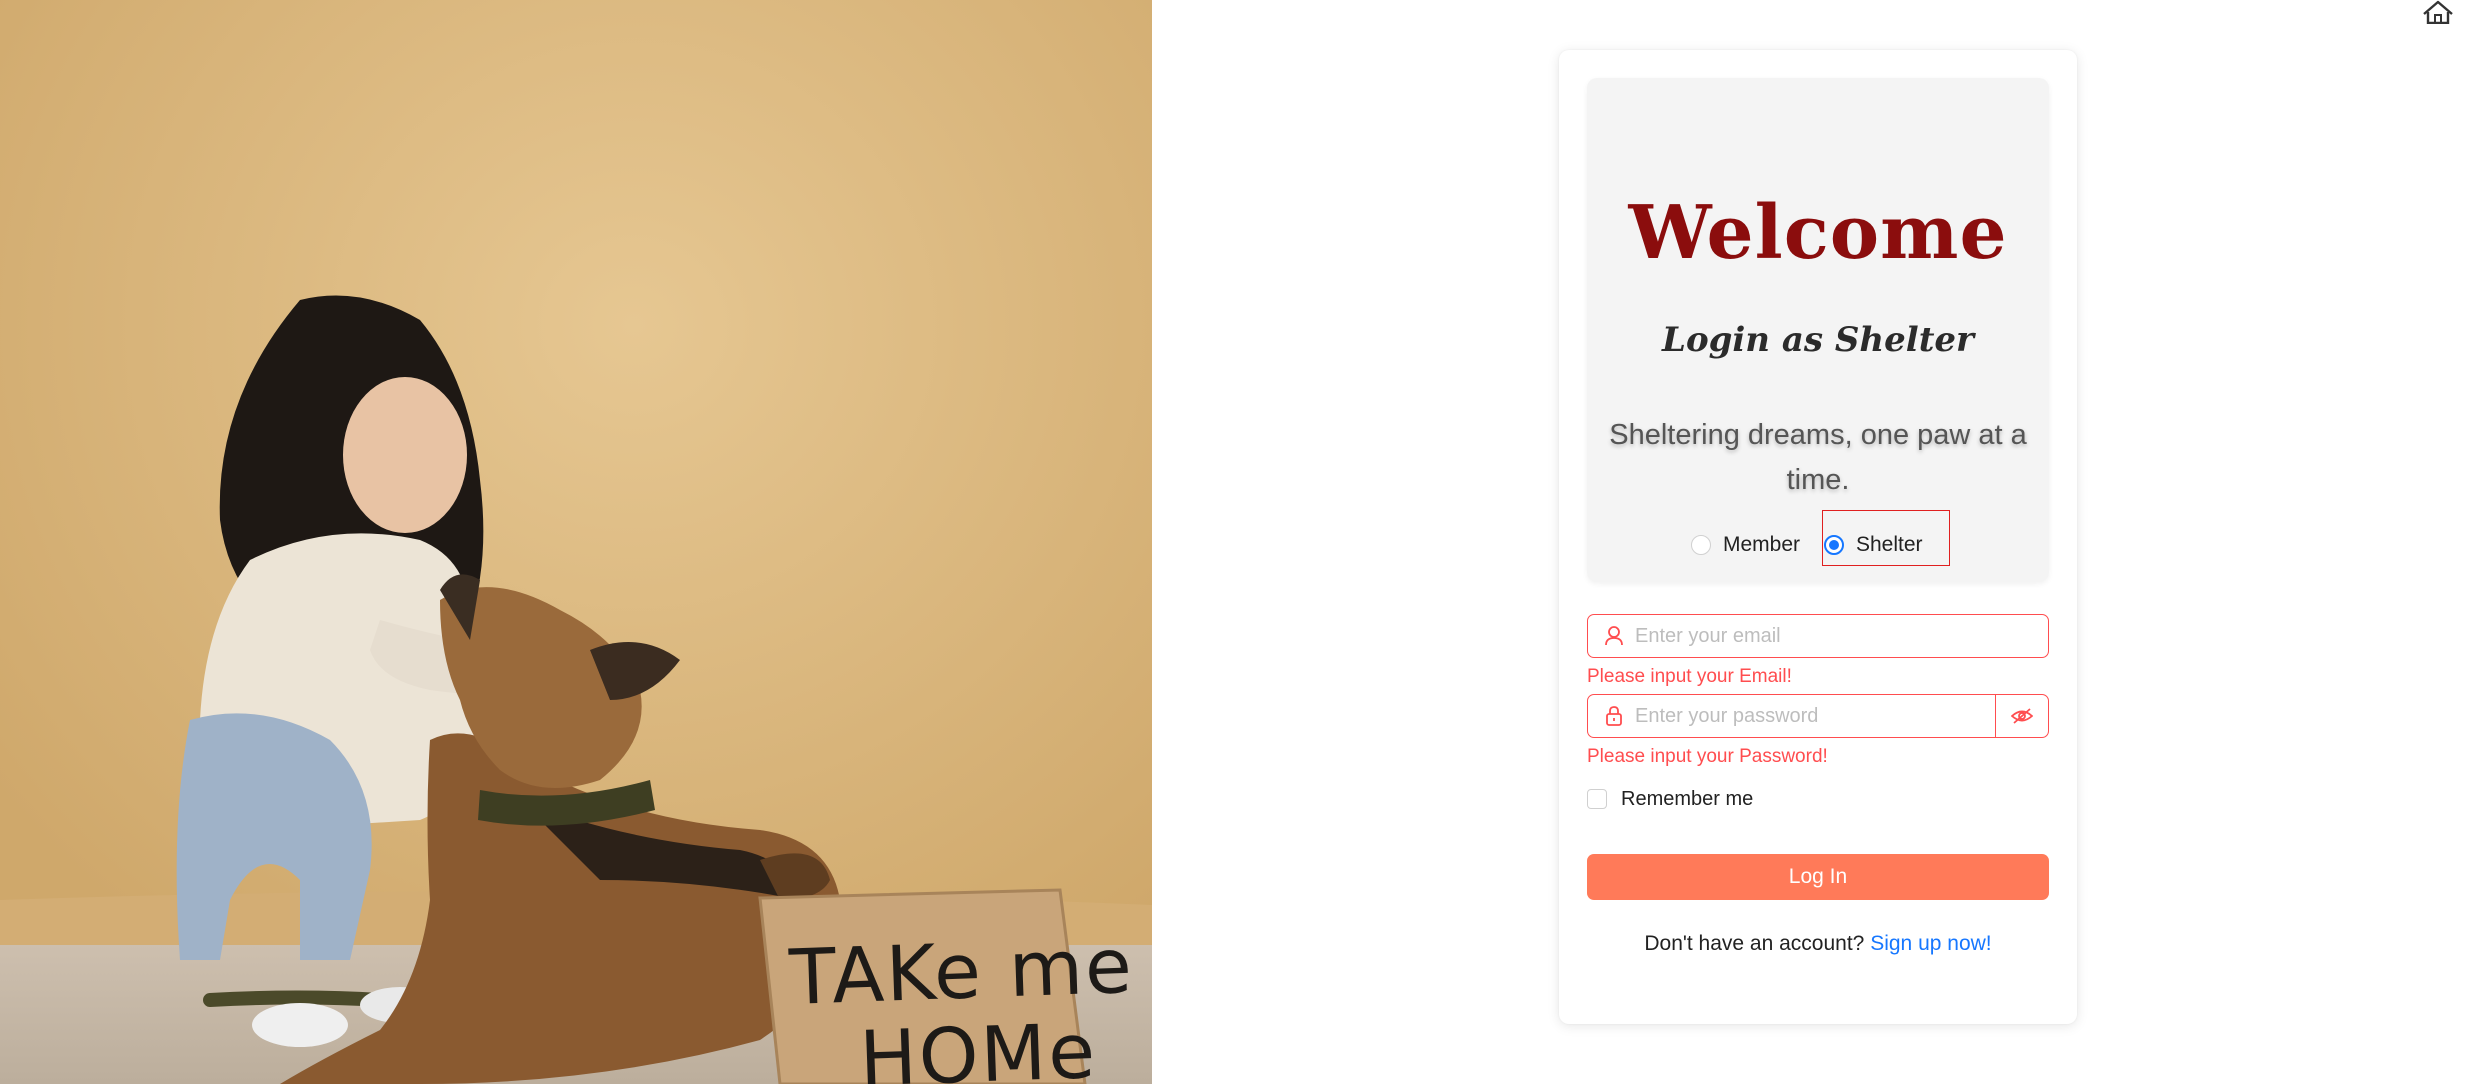 Image resolution: width=2487 pixels, height=1084 pixels. I want to click on remember-me-label: Remember me, so click(1687, 798).